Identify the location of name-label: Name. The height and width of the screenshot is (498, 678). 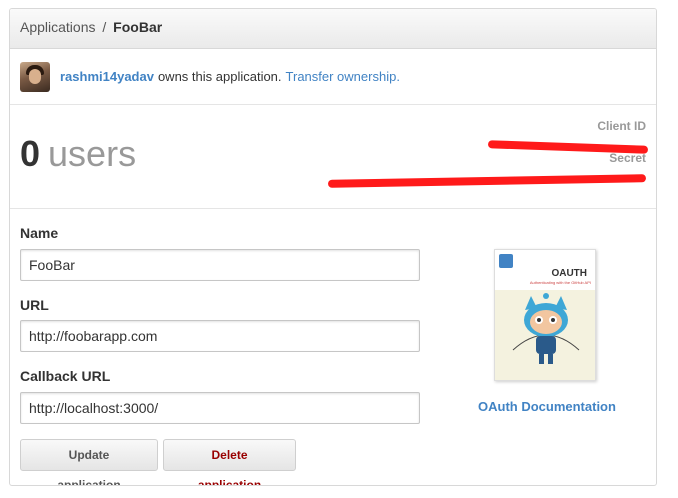
(39, 233).